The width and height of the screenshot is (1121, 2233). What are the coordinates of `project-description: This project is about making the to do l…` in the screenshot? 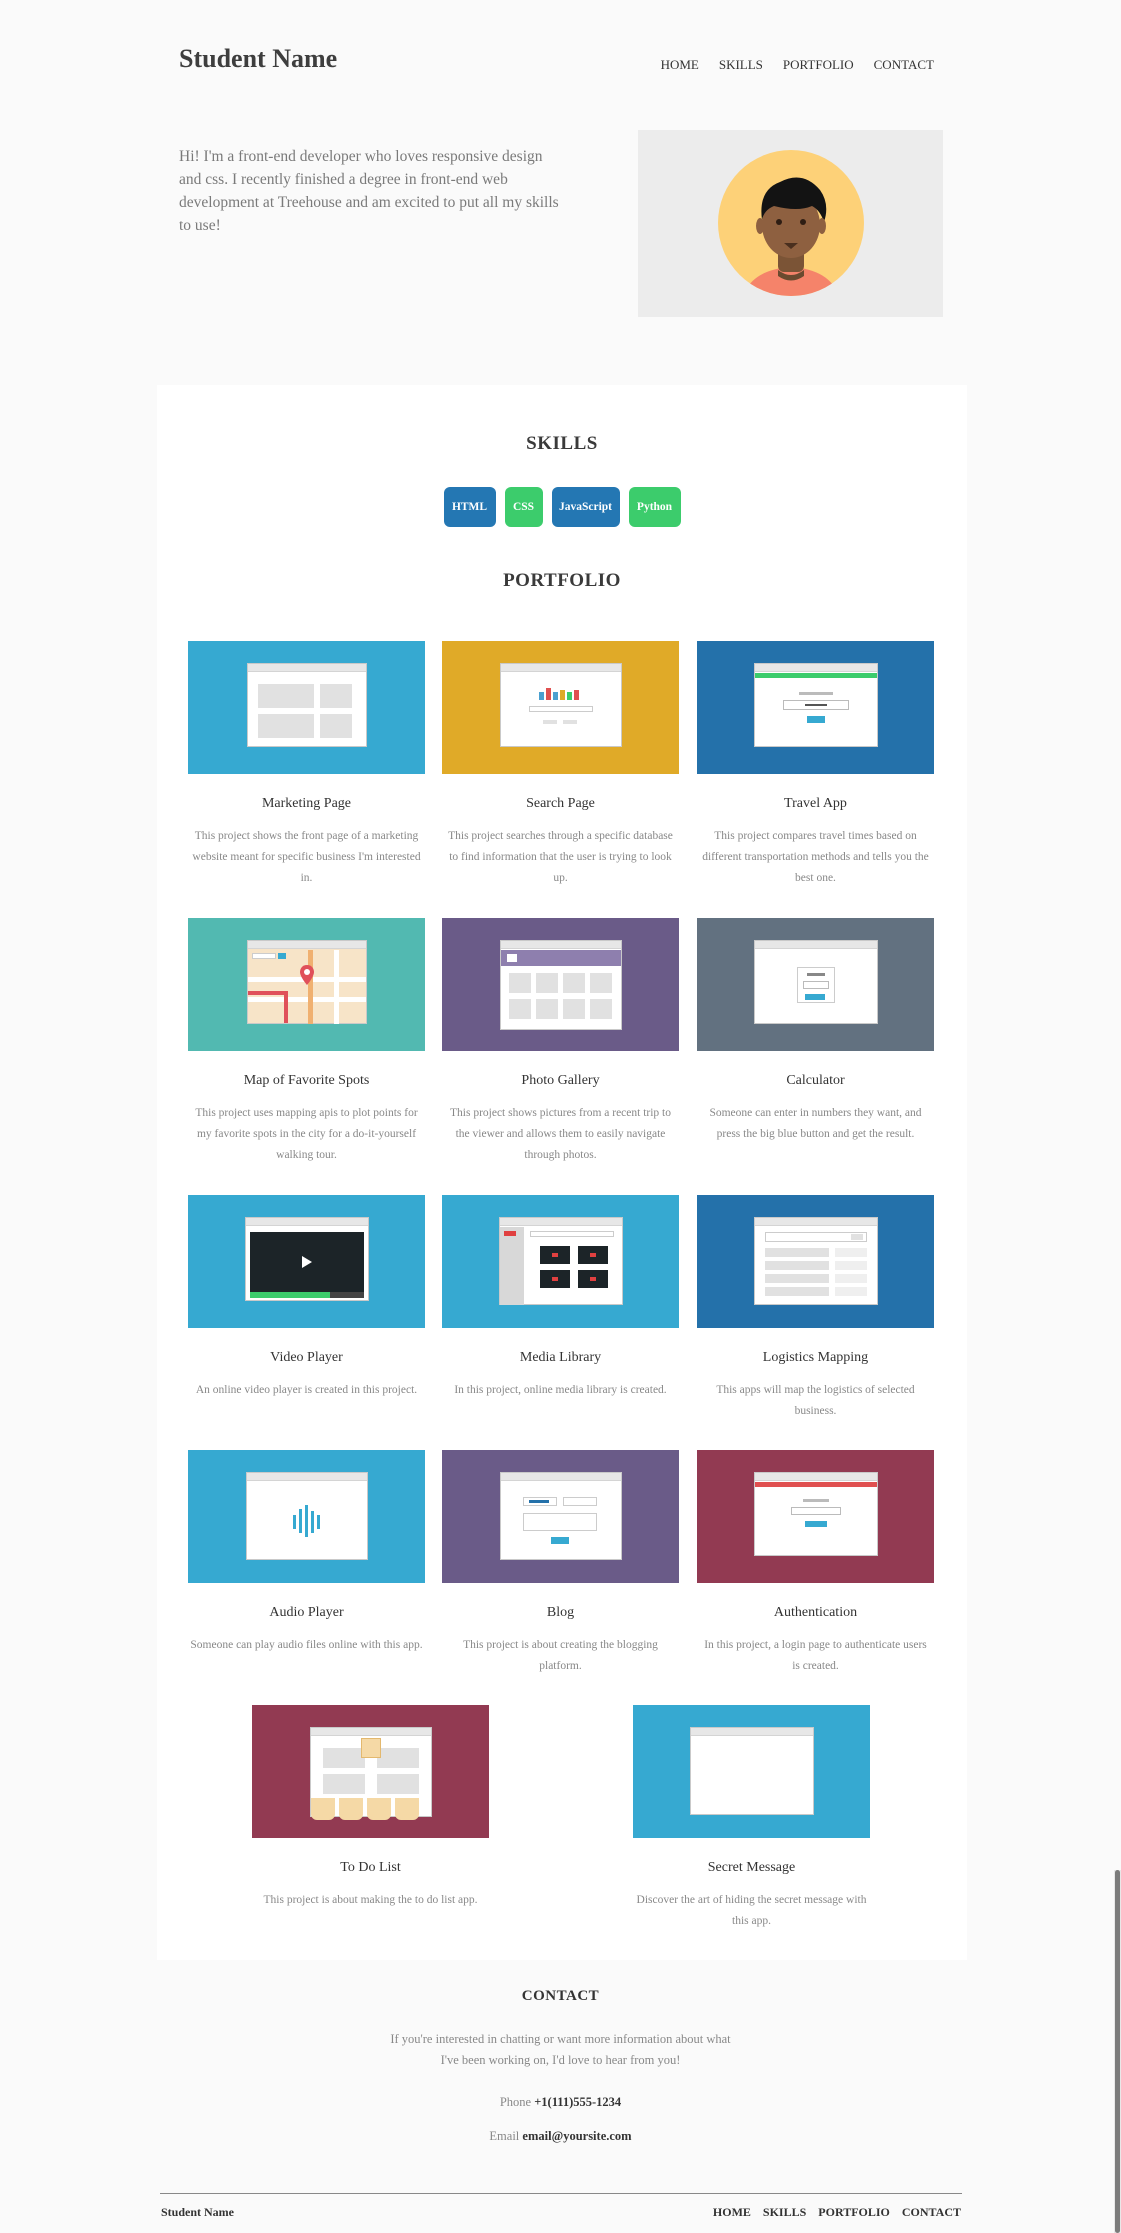 It's located at (370, 1900).